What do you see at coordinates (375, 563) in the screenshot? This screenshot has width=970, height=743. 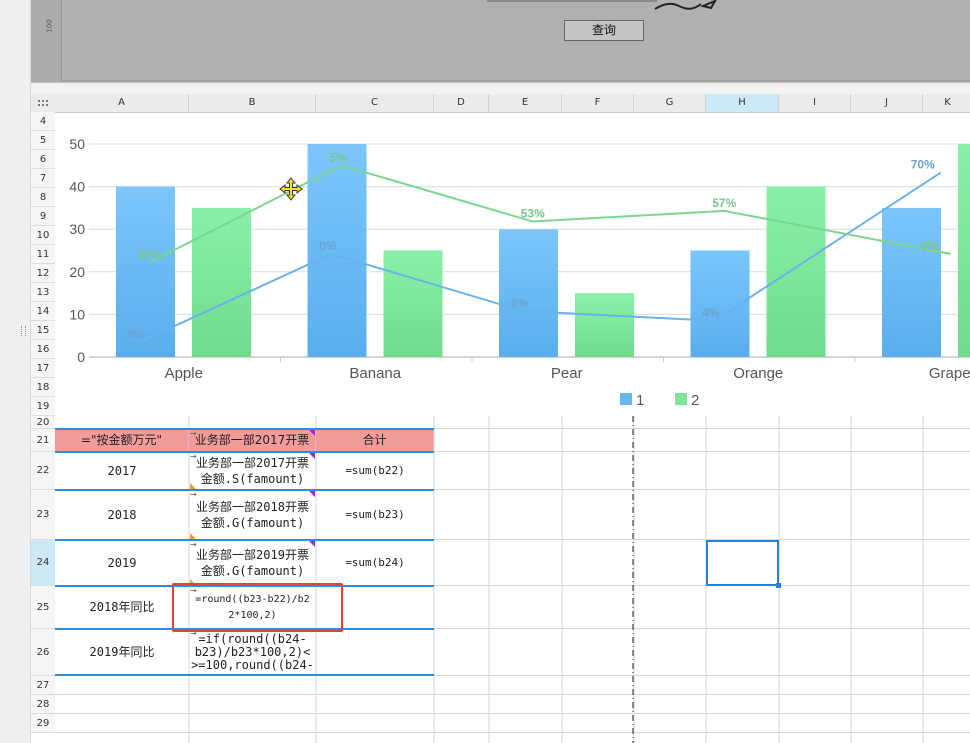 I see `cell-c24: =sum(b24)` at bounding box center [375, 563].